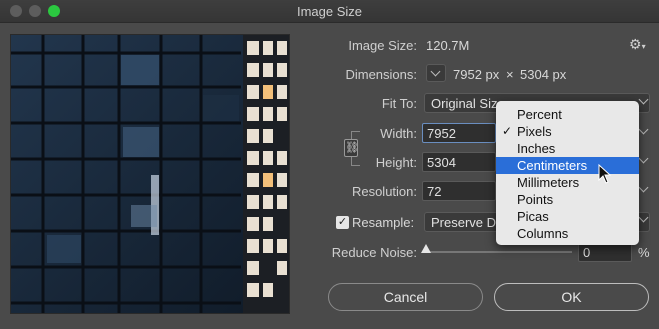  Describe the element at coordinates (637, 44) in the screenshot. I see `gear-icon: ⚙▾` at that location.